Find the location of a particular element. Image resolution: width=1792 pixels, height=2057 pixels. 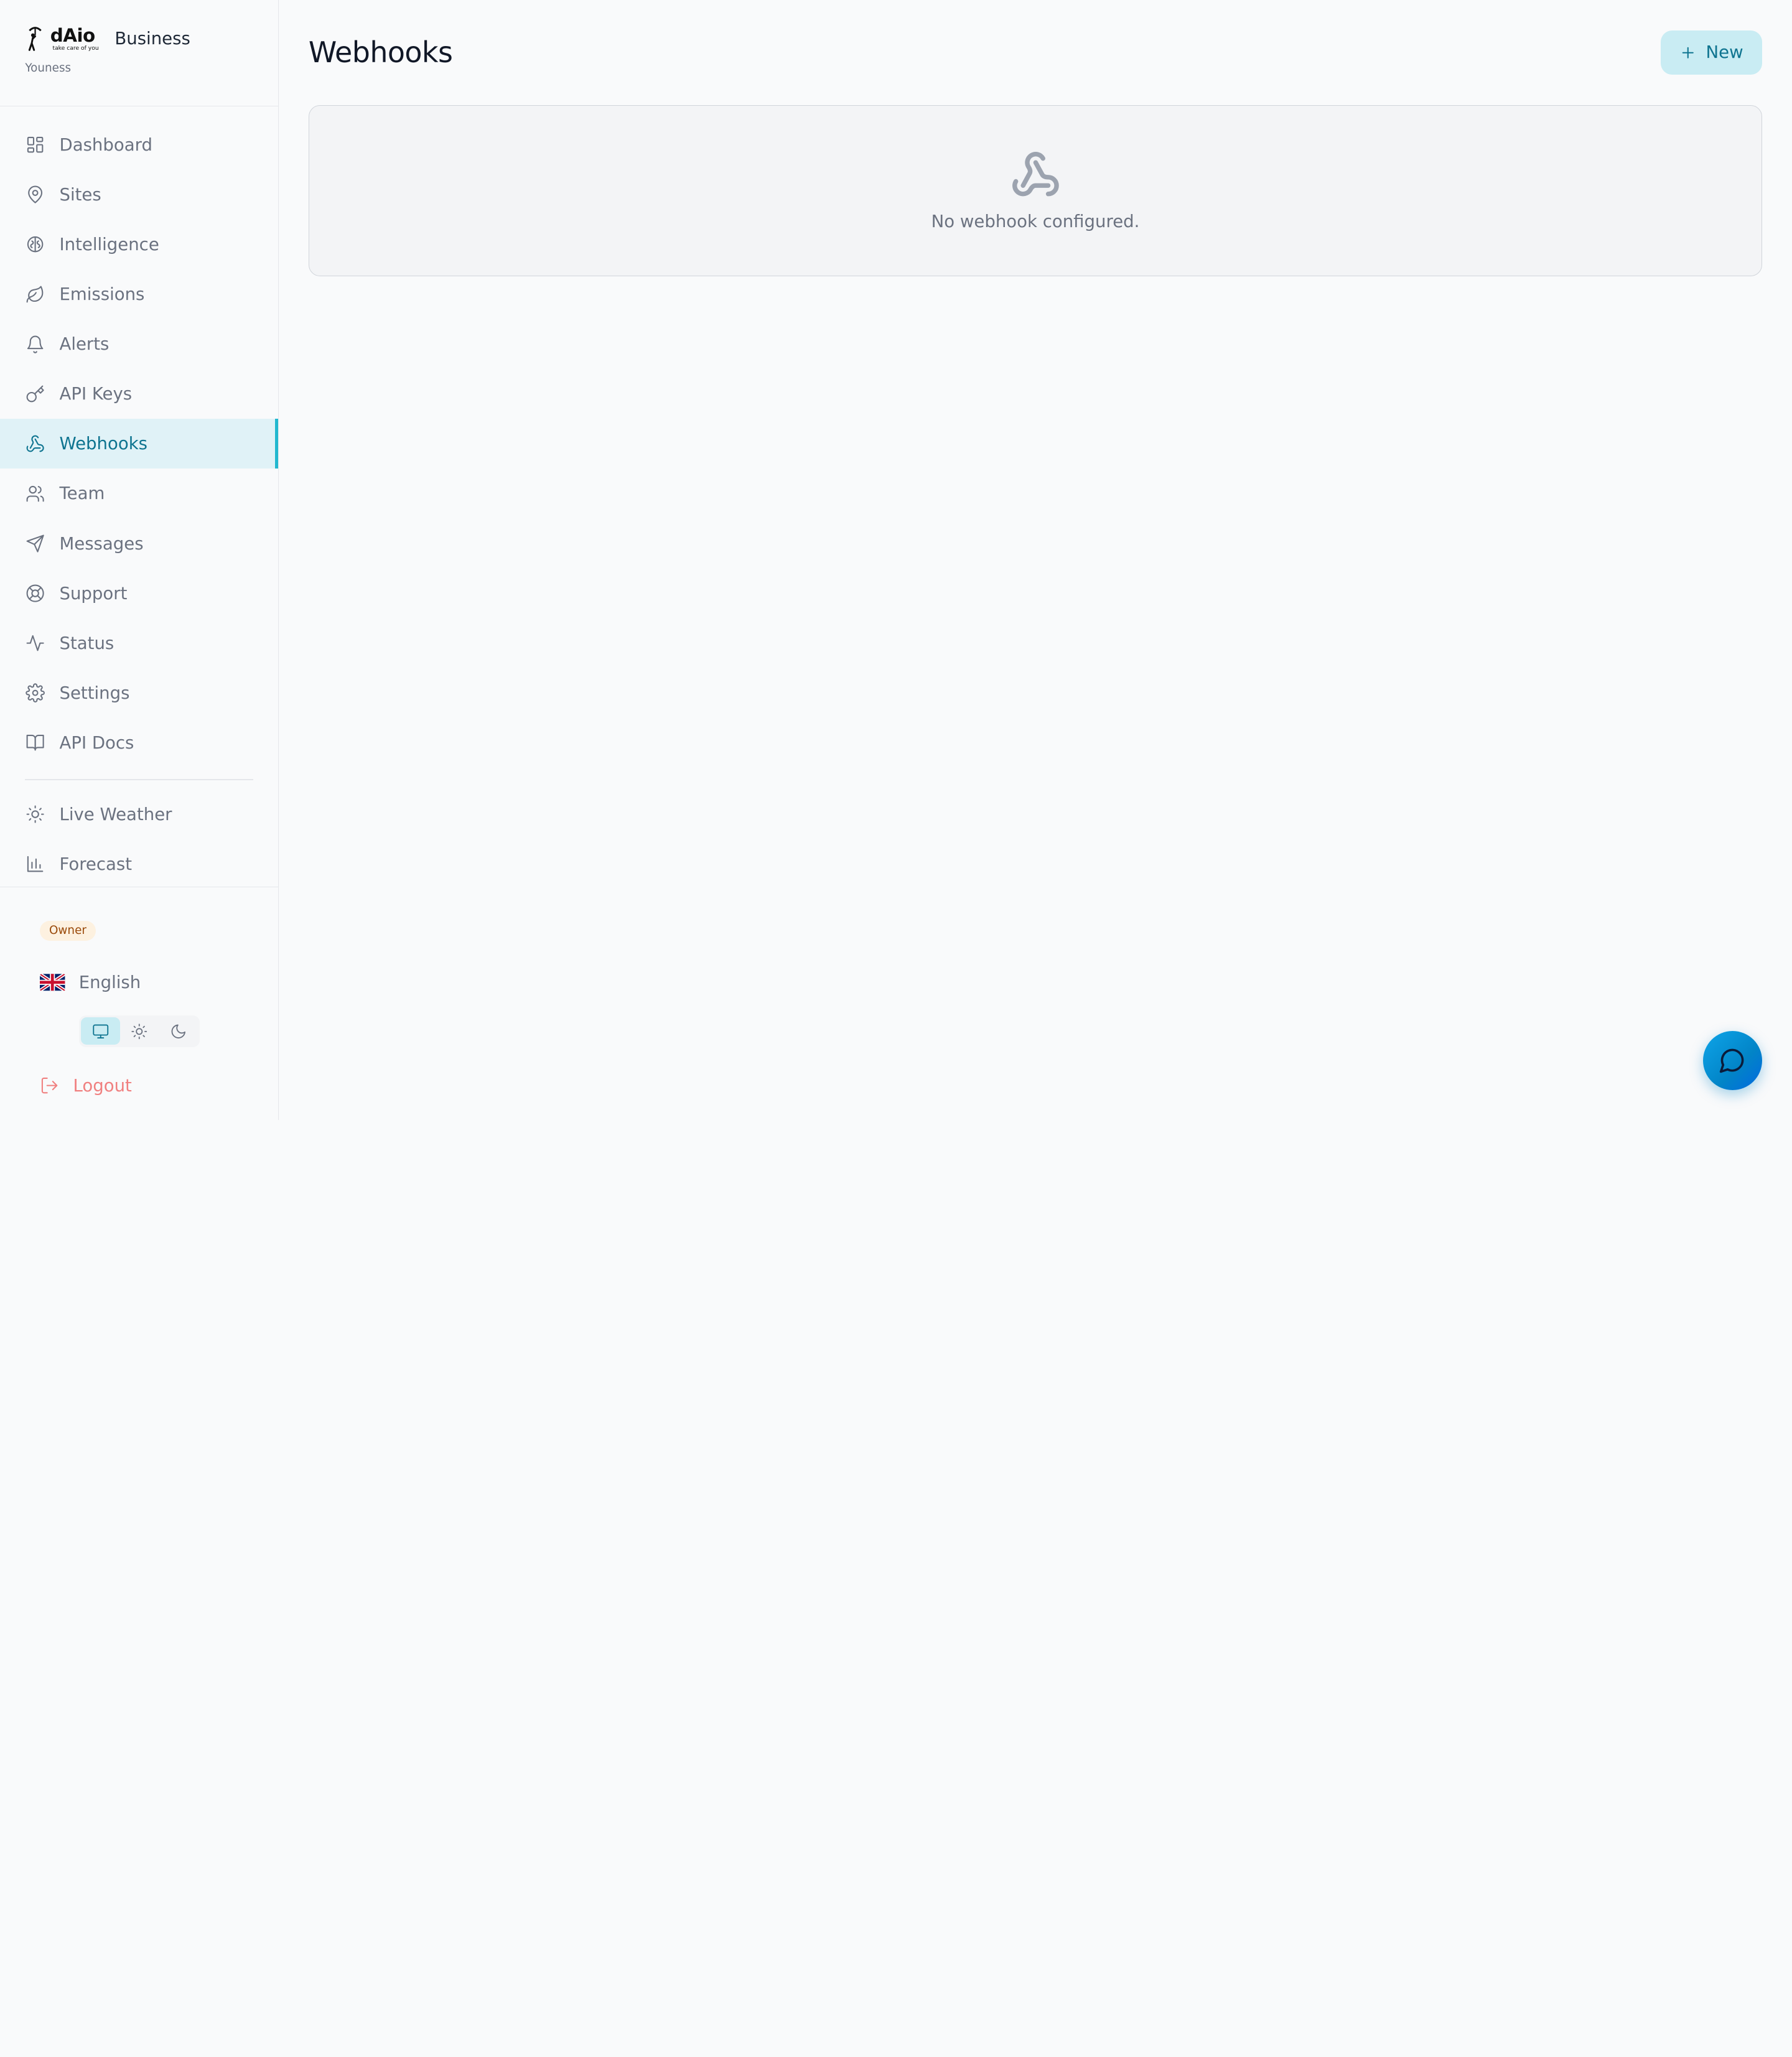

new-webhook-button: New is located at coordinates (1711, 52).